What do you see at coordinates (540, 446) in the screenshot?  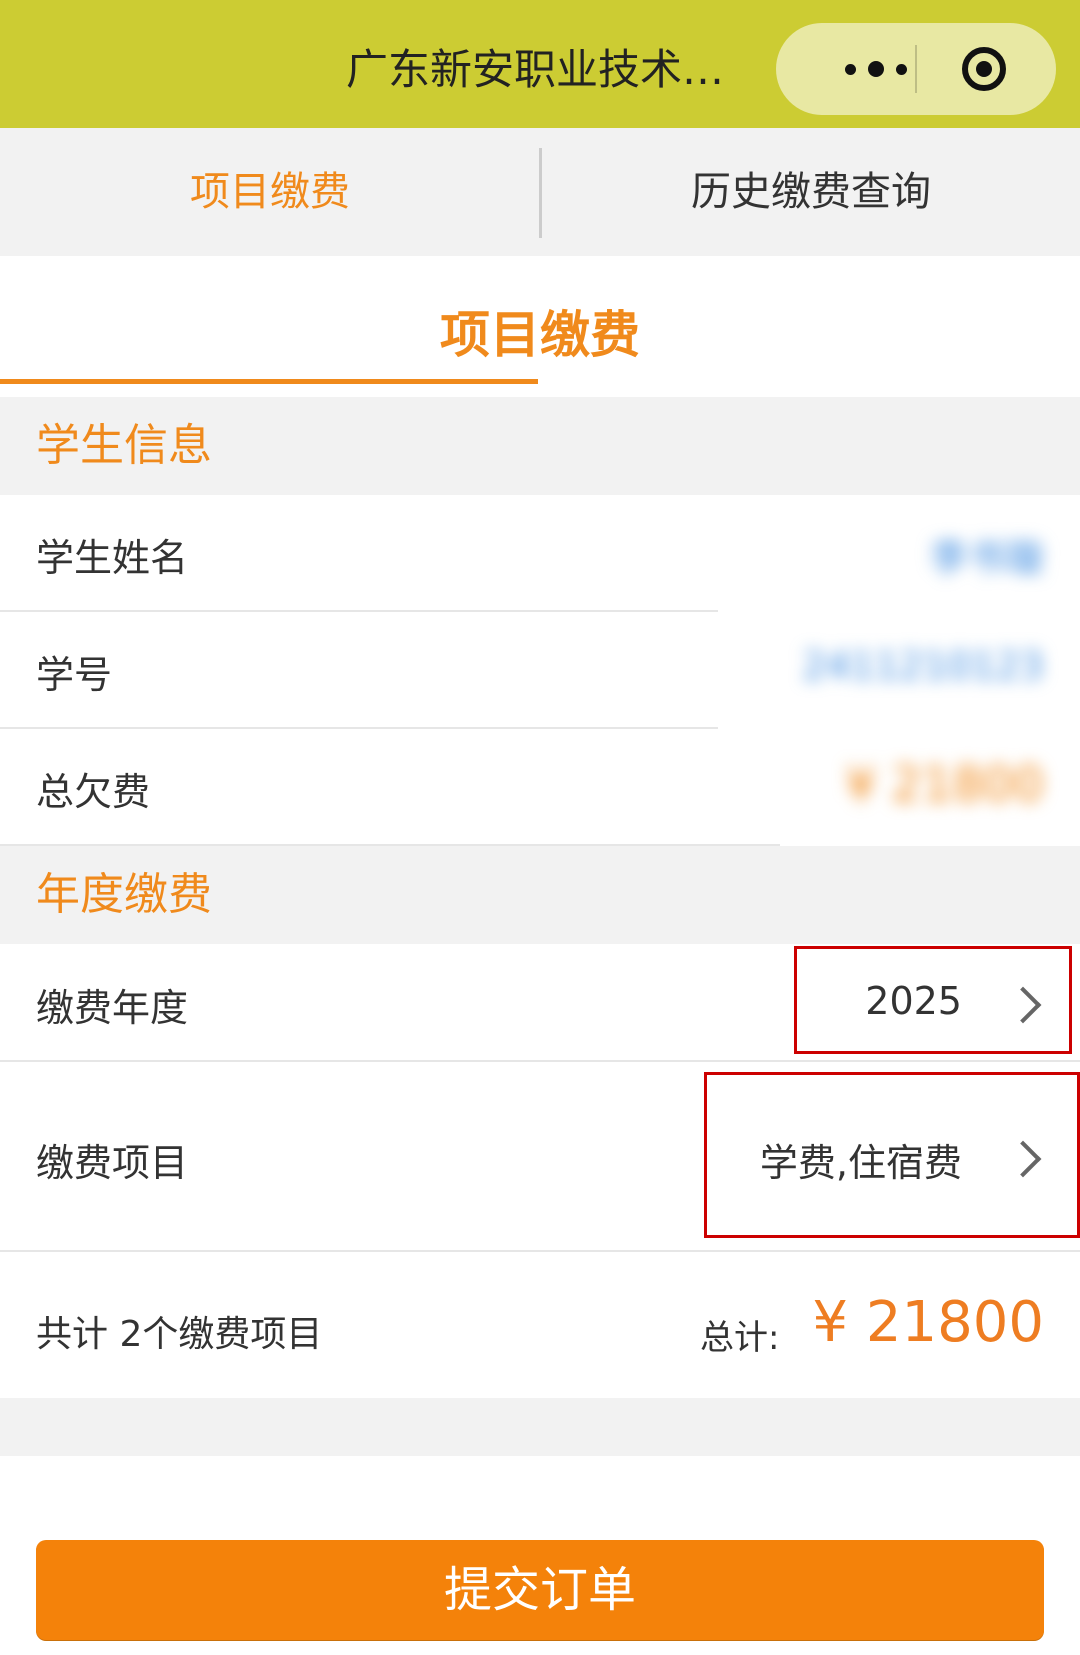 I see `student-info-header: 学生信息` at bounding box center [540, 446].